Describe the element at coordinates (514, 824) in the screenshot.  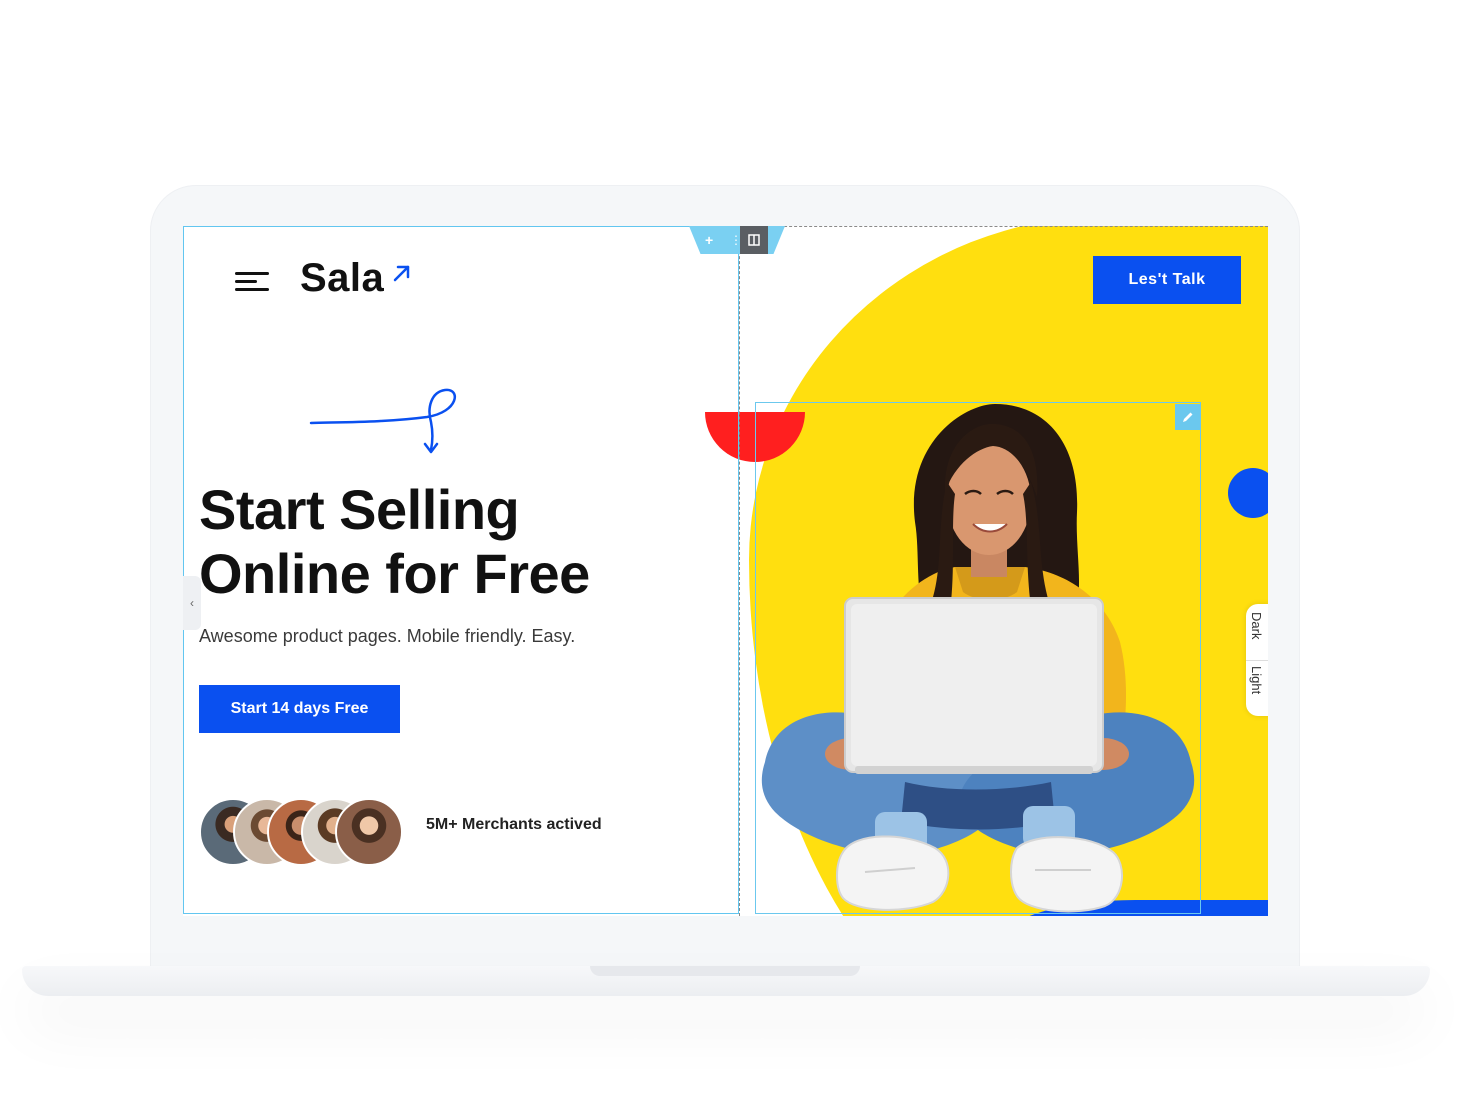
I see `merchants-count: 5M+ Merchants actived` at that location.